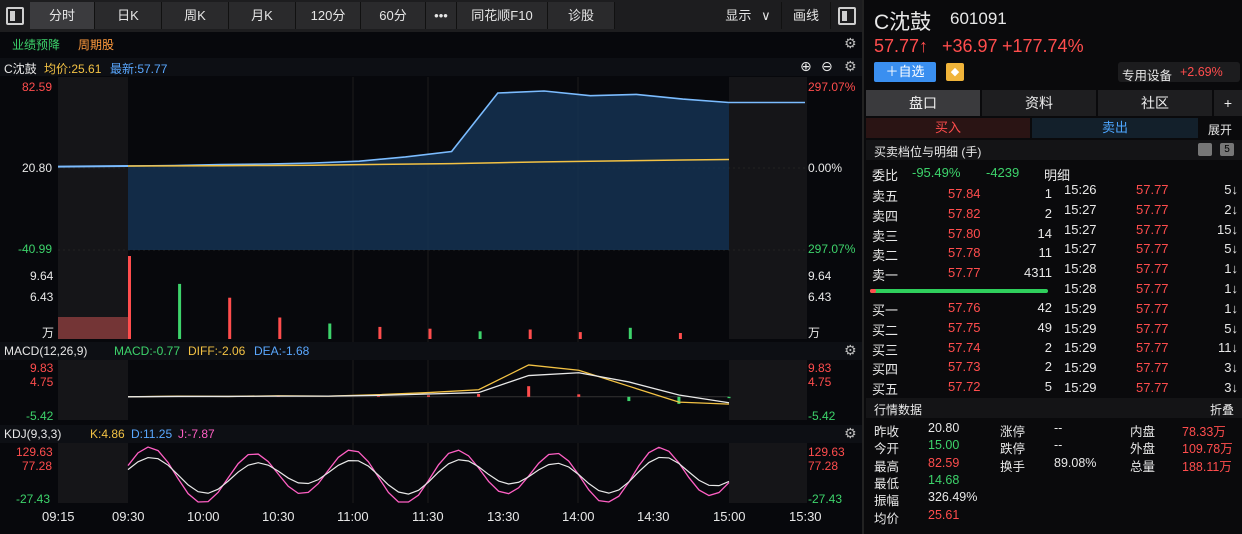 The image size is (1242, 534). Describe the element at coordinates (1205, 149) in the screenshot. I see `calculator-icon` at that location.